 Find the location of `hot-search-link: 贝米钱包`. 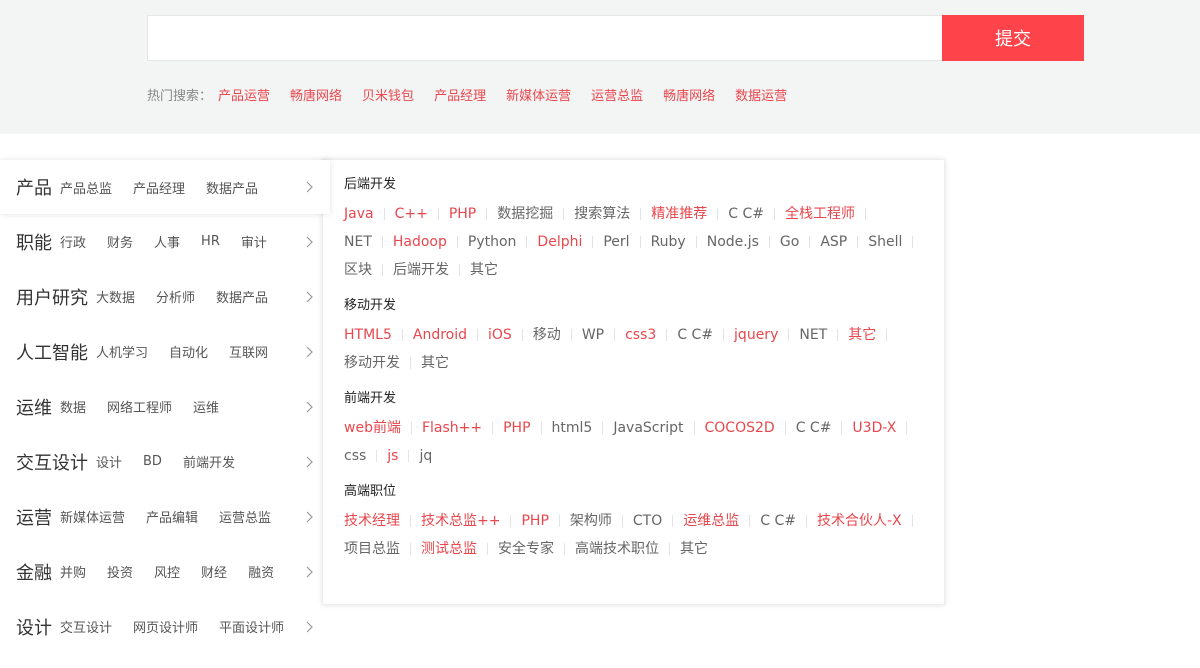

hot-search-link: 贝米钱包 is located at coordinates (388, 94).